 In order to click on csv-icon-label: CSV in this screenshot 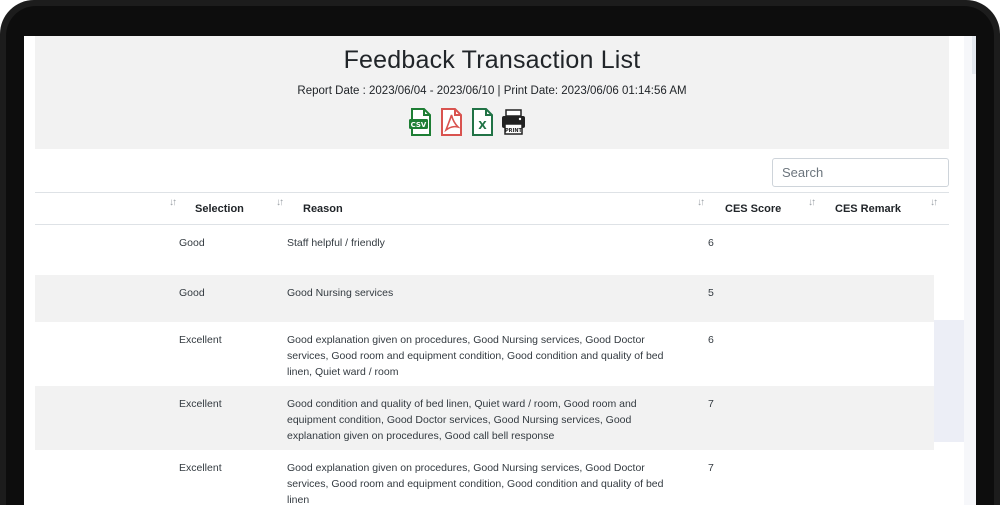, I will do `click(419, 125)`.